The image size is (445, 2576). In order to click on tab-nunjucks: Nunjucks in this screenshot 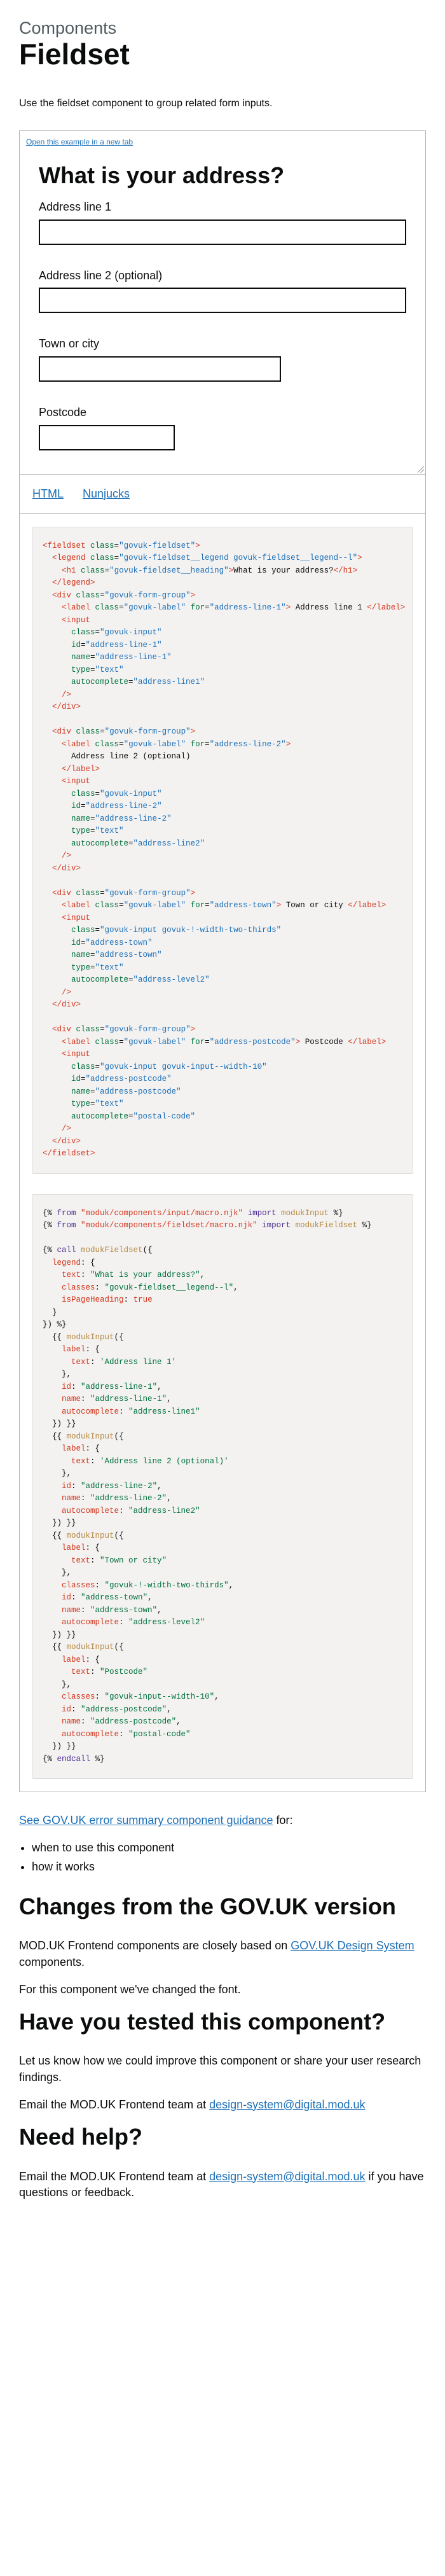, I will do `click(106, 494)`.